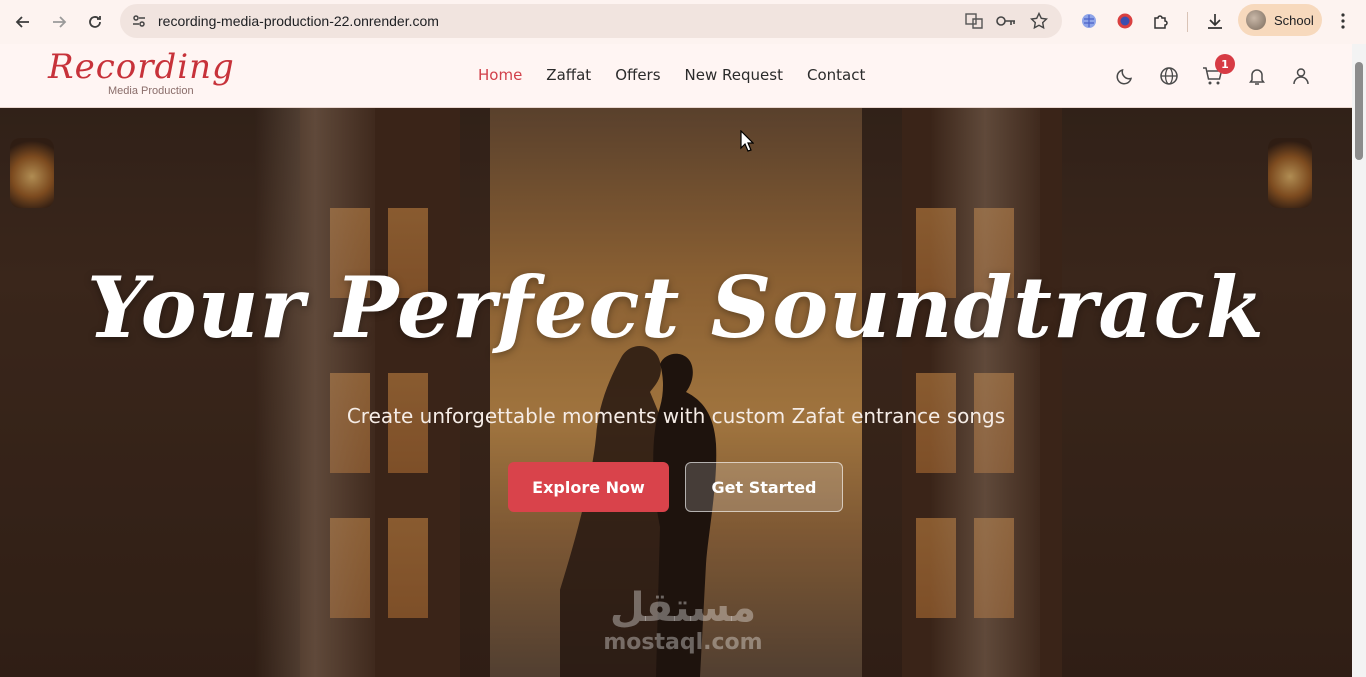 Image resolution: width=1366 pixels, height=677 pixels. I want to click on site-logo: Recording Media Production, so click(140, 76).